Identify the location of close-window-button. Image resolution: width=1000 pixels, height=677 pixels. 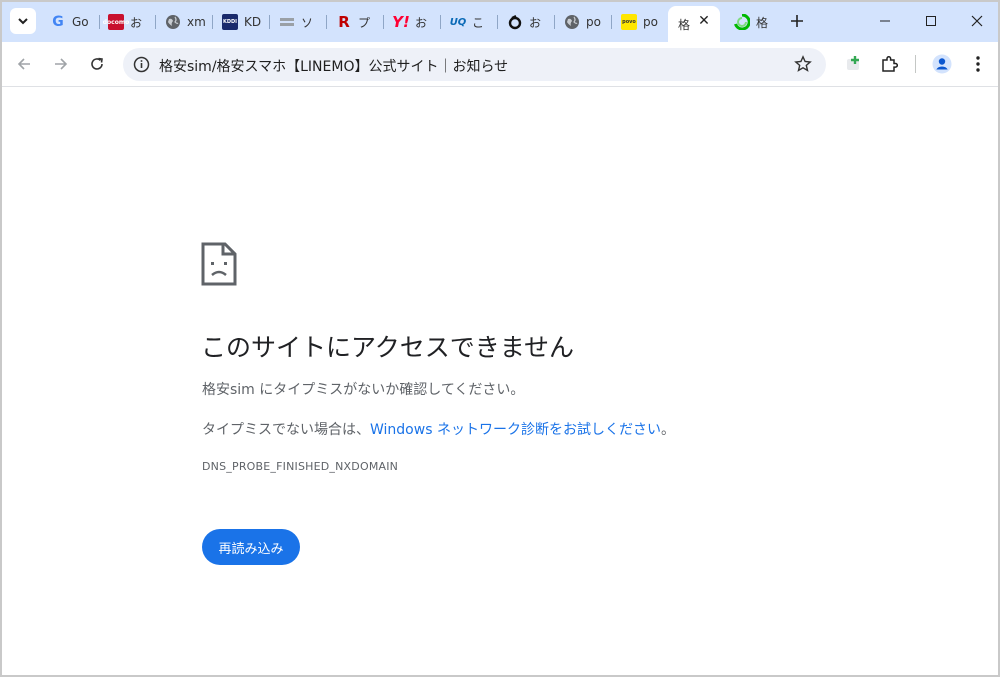
(976, 21).